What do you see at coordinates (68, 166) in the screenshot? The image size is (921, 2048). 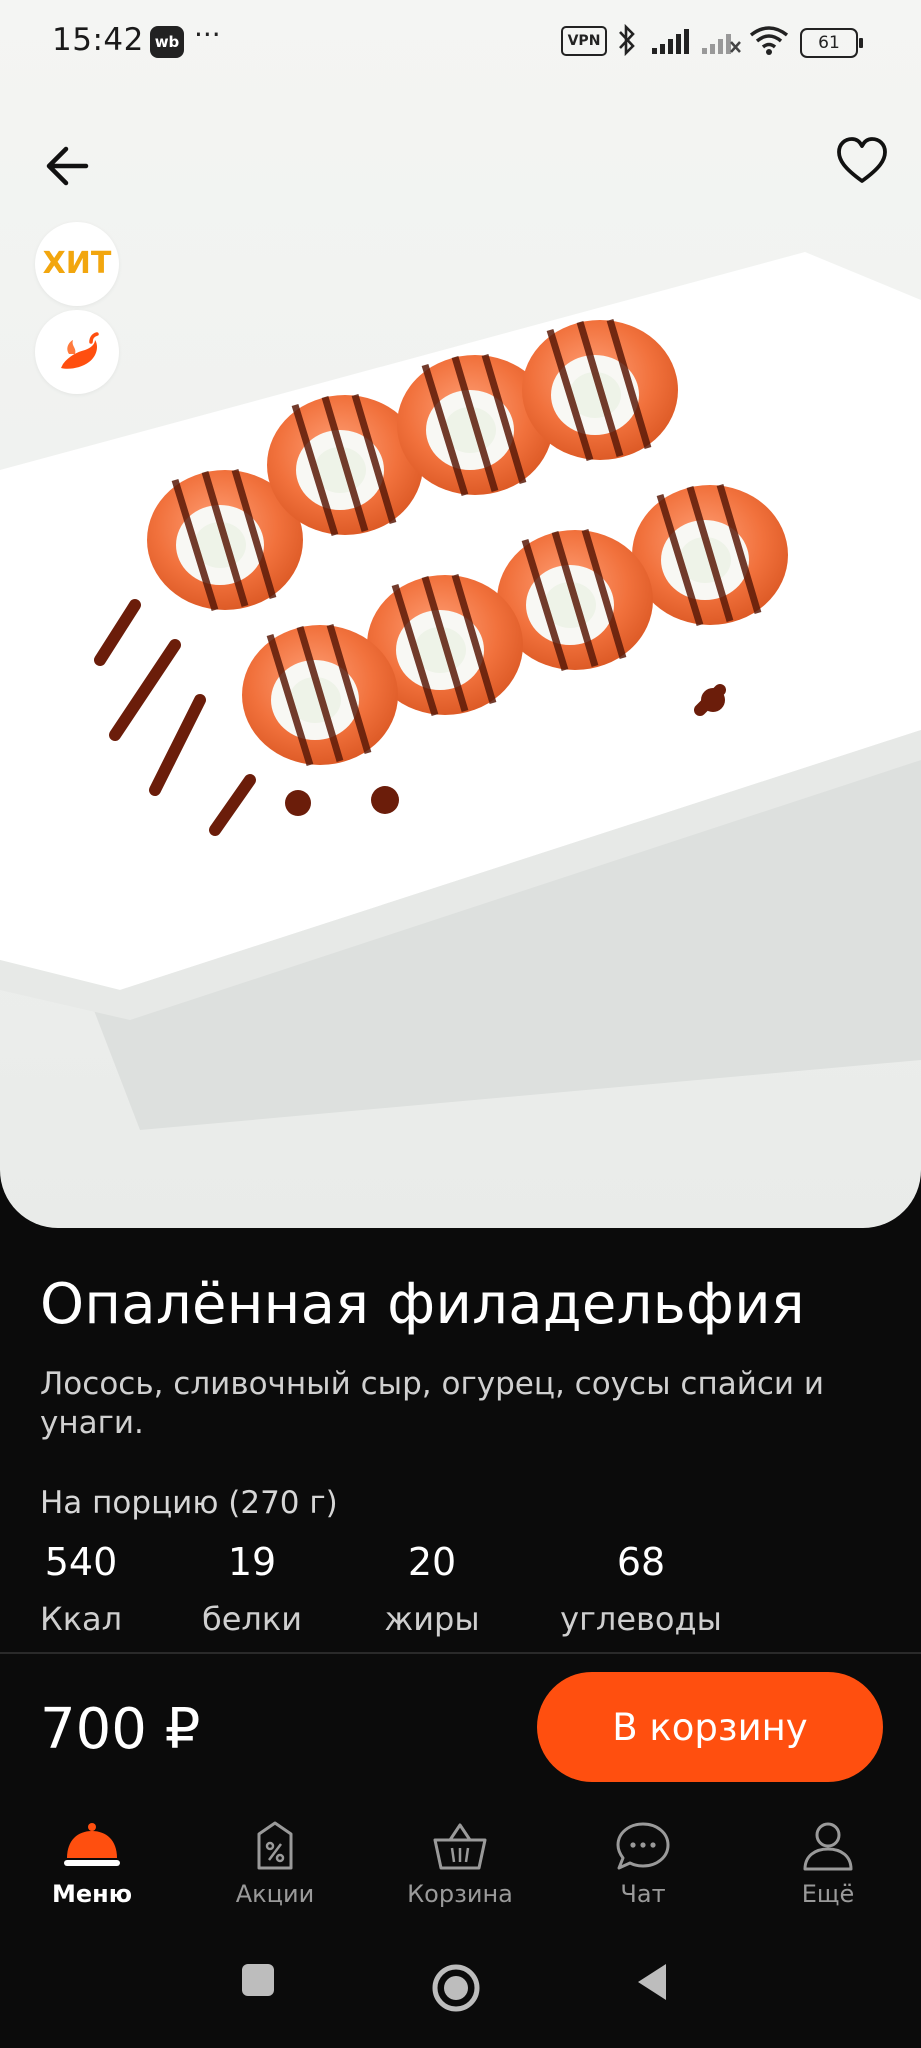 I see `arrow-left-icon` at bounding box center [68, 166].